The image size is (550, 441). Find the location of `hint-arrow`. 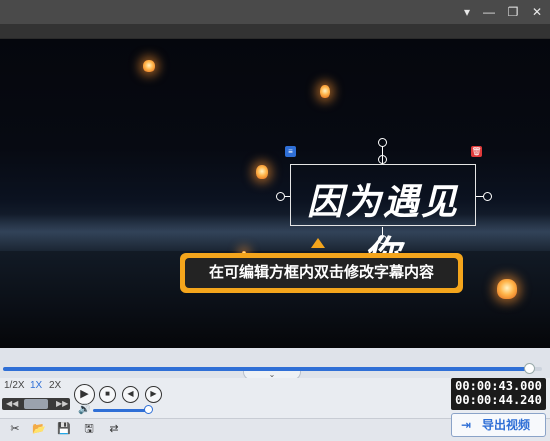

hint-arrow is located at coordinates (318, 243).